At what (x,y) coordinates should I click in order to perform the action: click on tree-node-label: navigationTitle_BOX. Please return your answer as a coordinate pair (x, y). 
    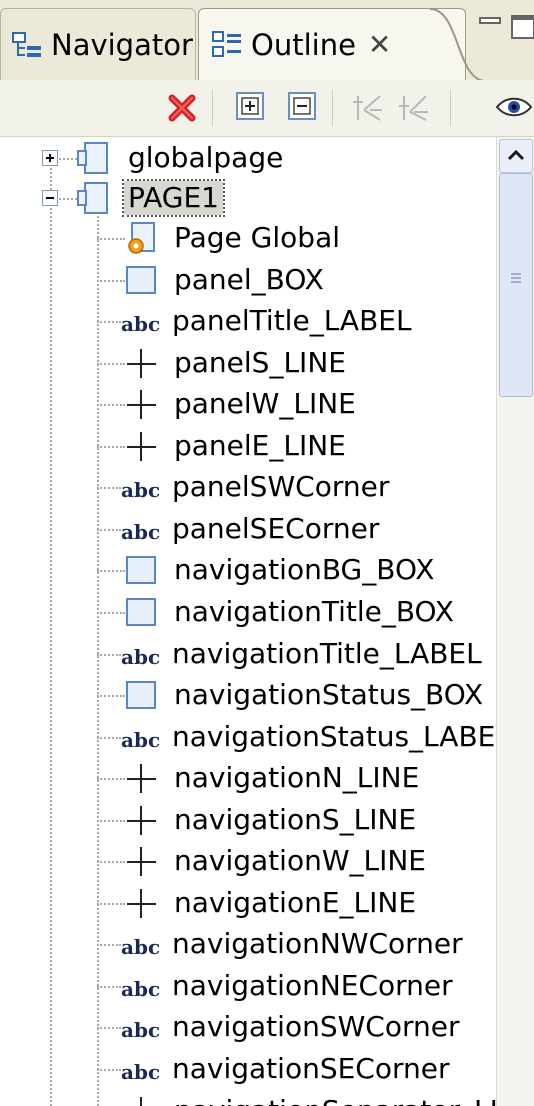
    Looking at the image, I should click on (314, 611).